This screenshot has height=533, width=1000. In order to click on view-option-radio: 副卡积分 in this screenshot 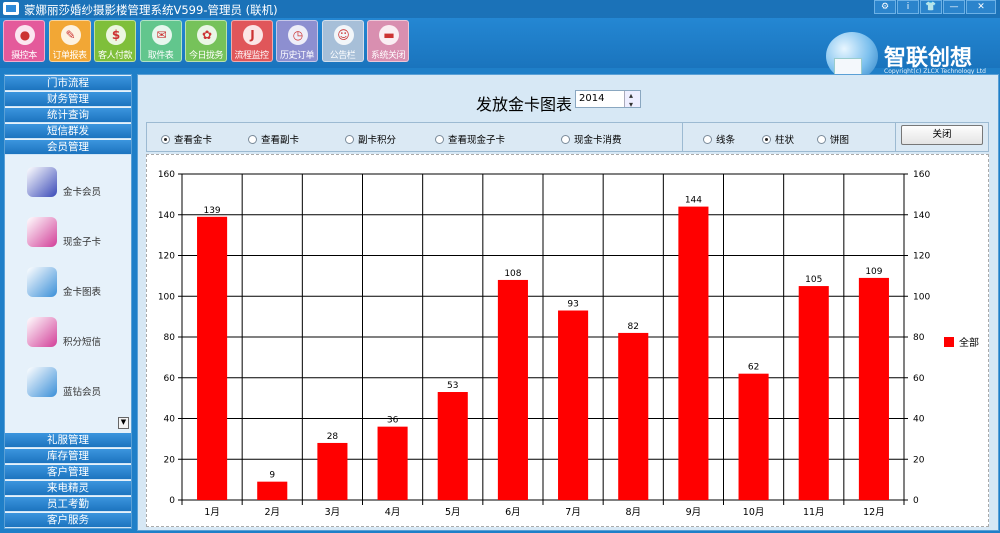, I will do `click(370, 139)`.